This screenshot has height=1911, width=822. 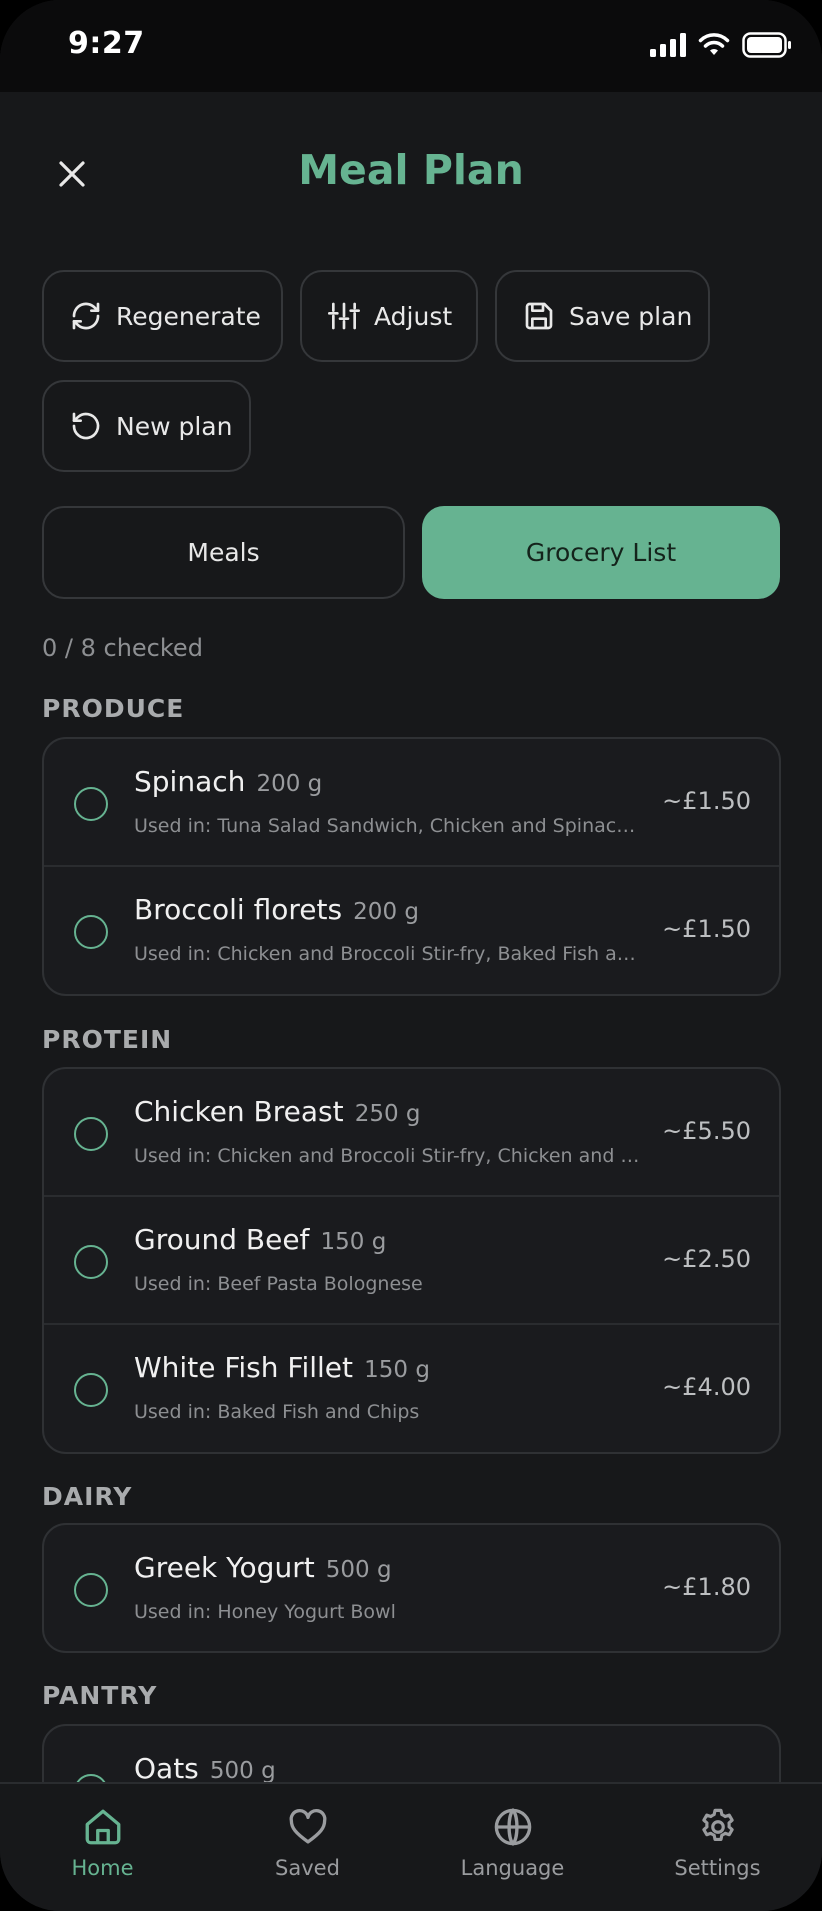 I want to click on new-plan-label: New plan, so click(x=174, y=426).